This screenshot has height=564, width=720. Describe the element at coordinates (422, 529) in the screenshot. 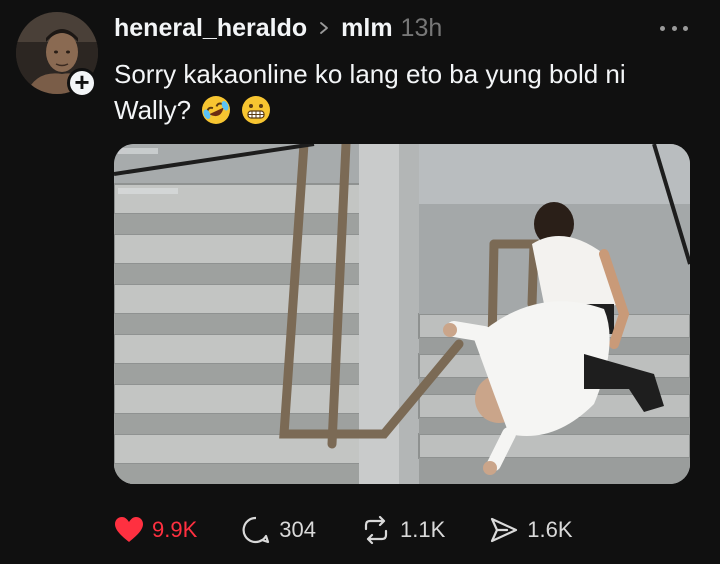

I see `repost-count: 1.1K` at that location.